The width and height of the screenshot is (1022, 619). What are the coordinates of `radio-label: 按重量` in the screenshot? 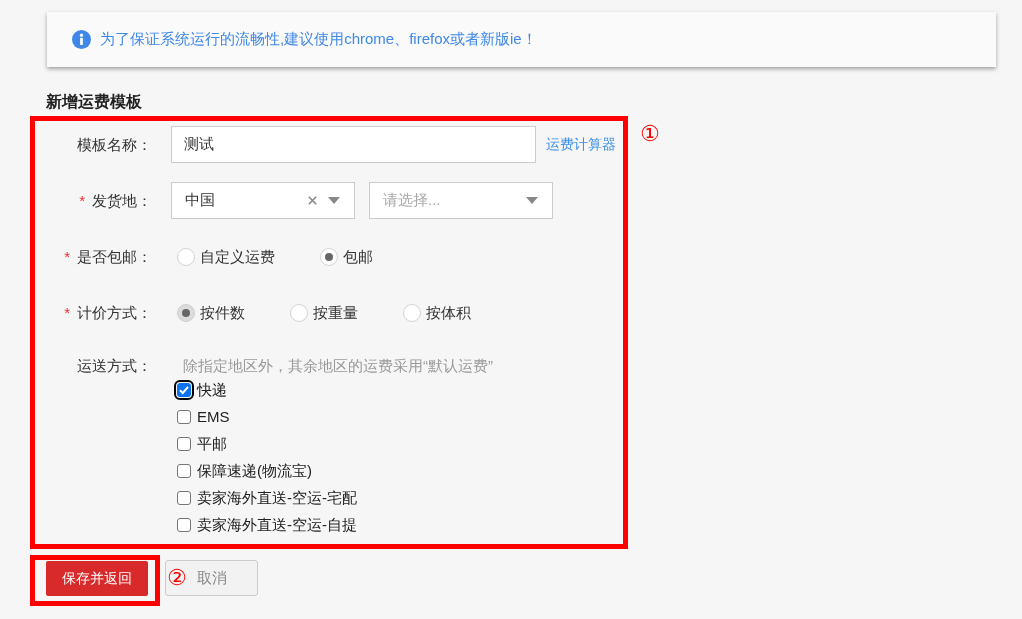 It's located at (335, 312).